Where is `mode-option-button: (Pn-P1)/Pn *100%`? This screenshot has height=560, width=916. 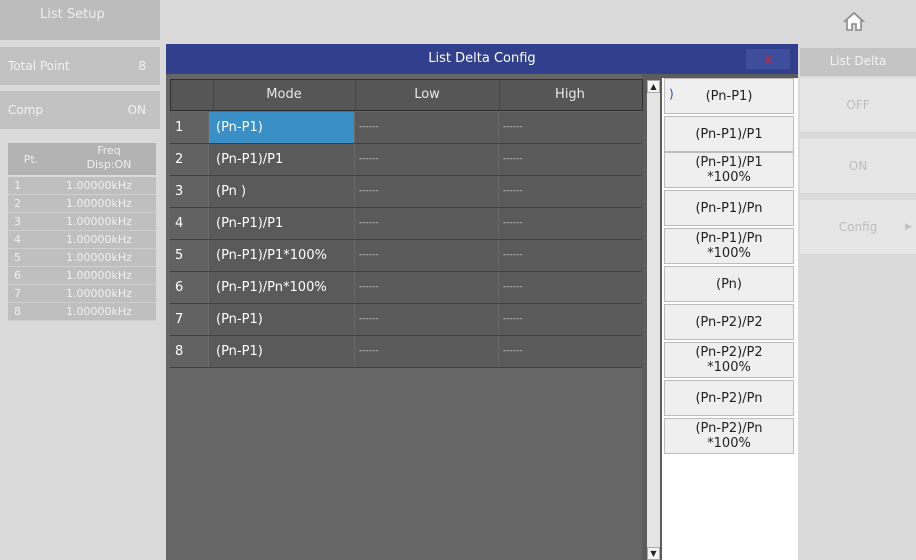 mode-option-button: (Pn-P1)/Pn *100% is located at coordinates (729, 246).